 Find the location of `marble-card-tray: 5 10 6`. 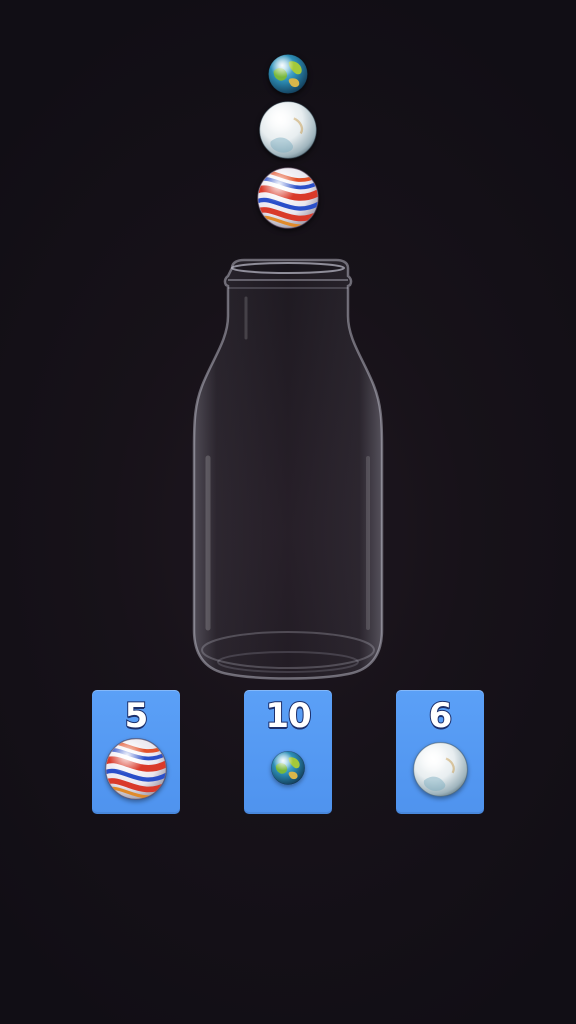

marble-card-tray: 5 10 6 is located at coordinates (288, 753).